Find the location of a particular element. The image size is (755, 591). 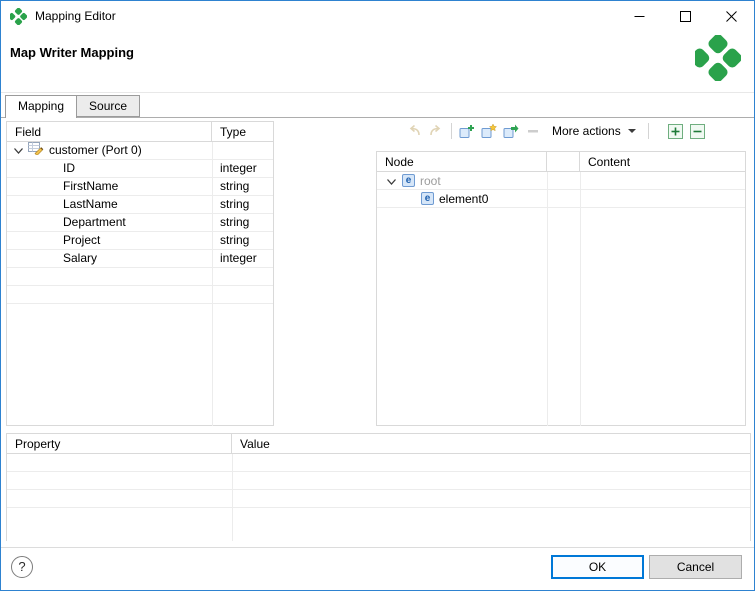

tab-source: Source is located at coordinates (108, 106).